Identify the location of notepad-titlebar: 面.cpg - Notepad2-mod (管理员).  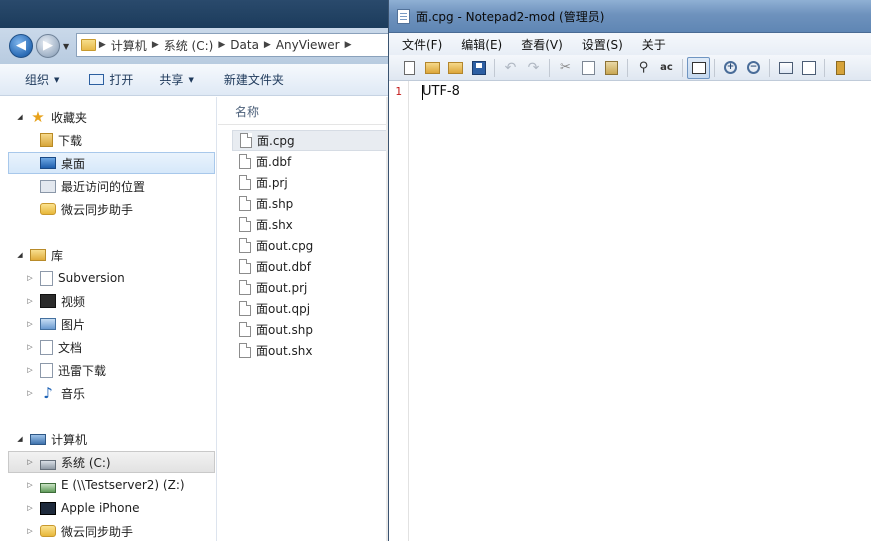
(630, 16).